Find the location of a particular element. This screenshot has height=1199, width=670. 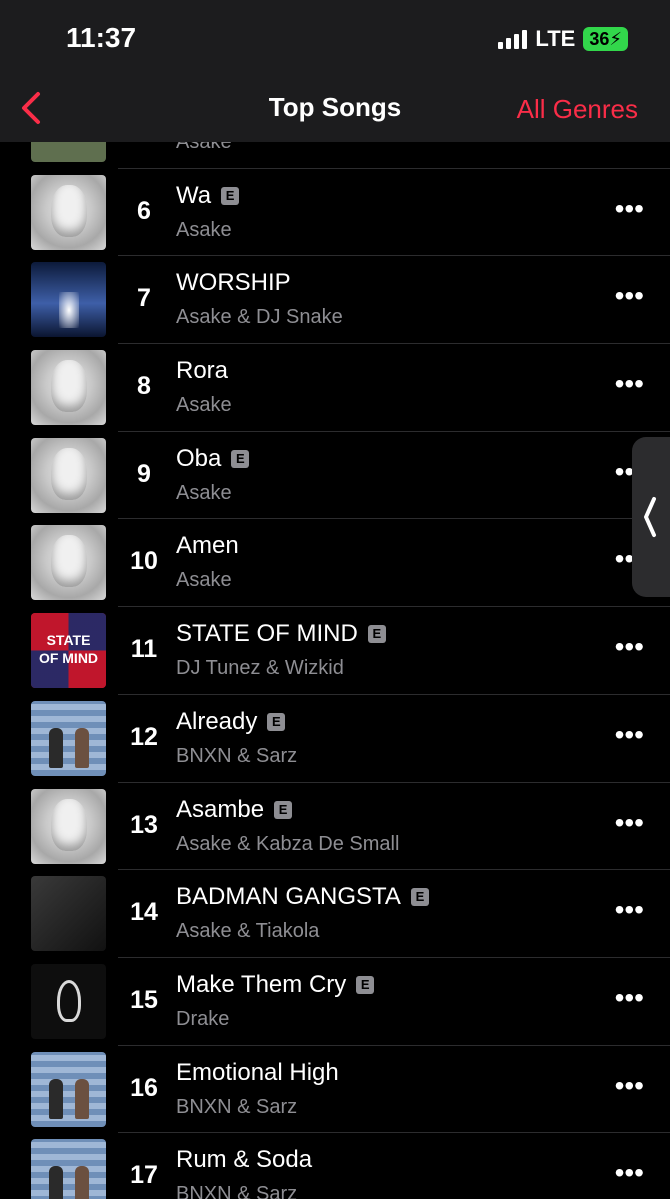

status-bar-right: LTE 36⚡ is located at coordinates (563, 39).